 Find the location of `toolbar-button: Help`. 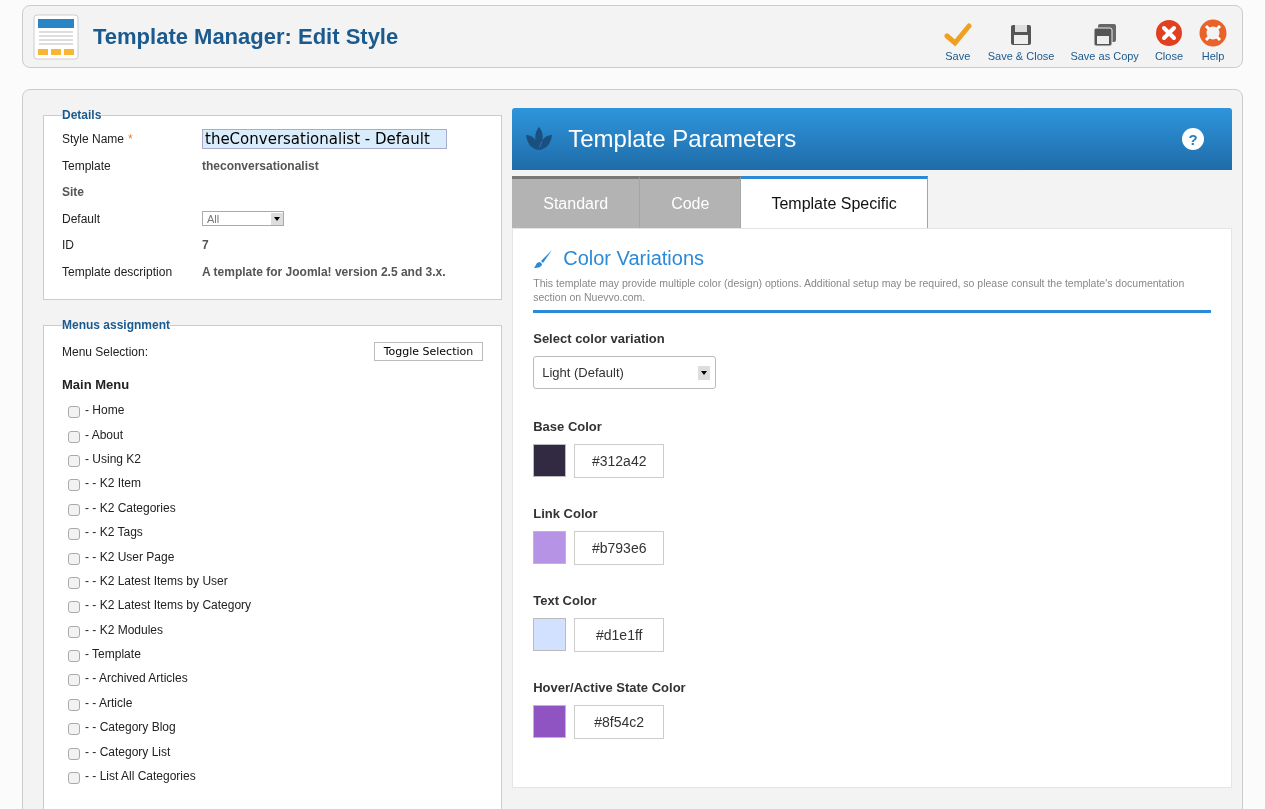

toolbar-button: Help is located at coordinates (1213, 36).